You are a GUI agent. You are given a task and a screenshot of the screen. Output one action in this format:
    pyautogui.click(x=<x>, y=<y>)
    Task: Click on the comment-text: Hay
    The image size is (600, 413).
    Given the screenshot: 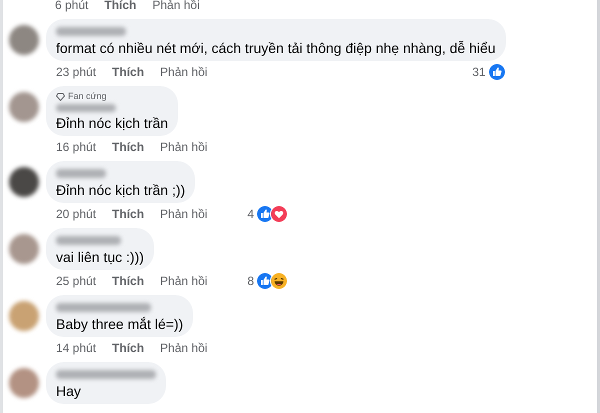 What is the action you would take?
    pyautogui.click(x=69, y=391)
    